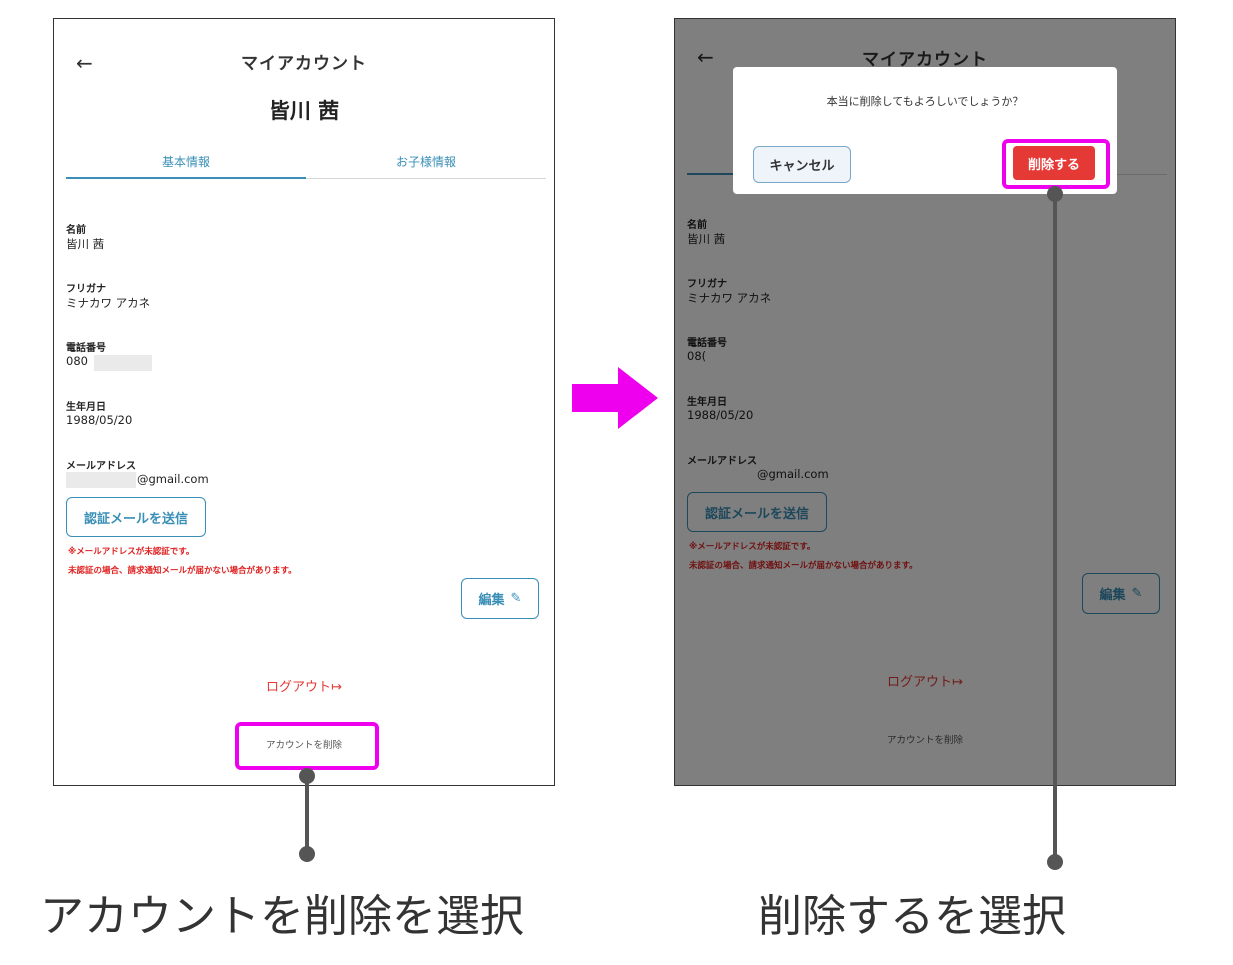  Describe the element at coordinates (912, 916) in the screenshot. I see `caption-right: 削除するを選択` at that location.